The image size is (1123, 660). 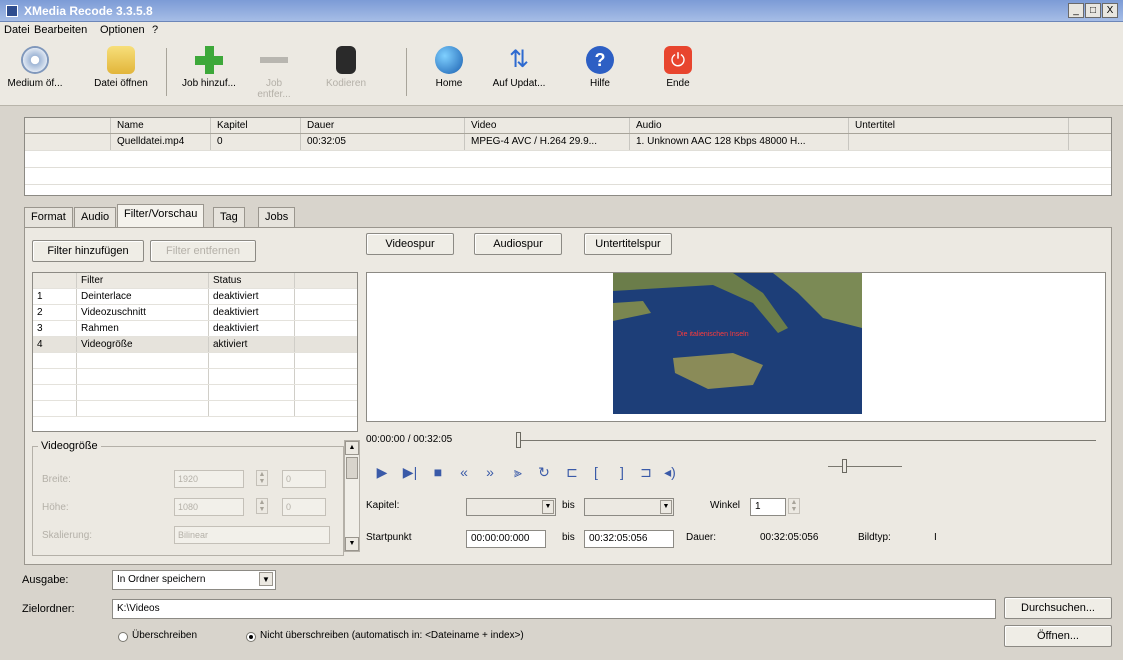 What do you see at coordinates (544, 472) in the screenshot?
I see `rotate-icon: ↻` at bounding box center [544, 472].